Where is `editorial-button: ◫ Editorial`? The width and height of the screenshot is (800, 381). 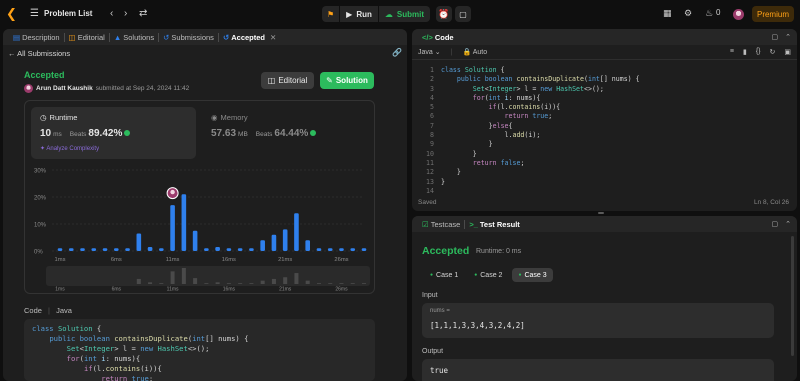 editorial-button: ◫ Editorial is located at coordinates (287, 80).